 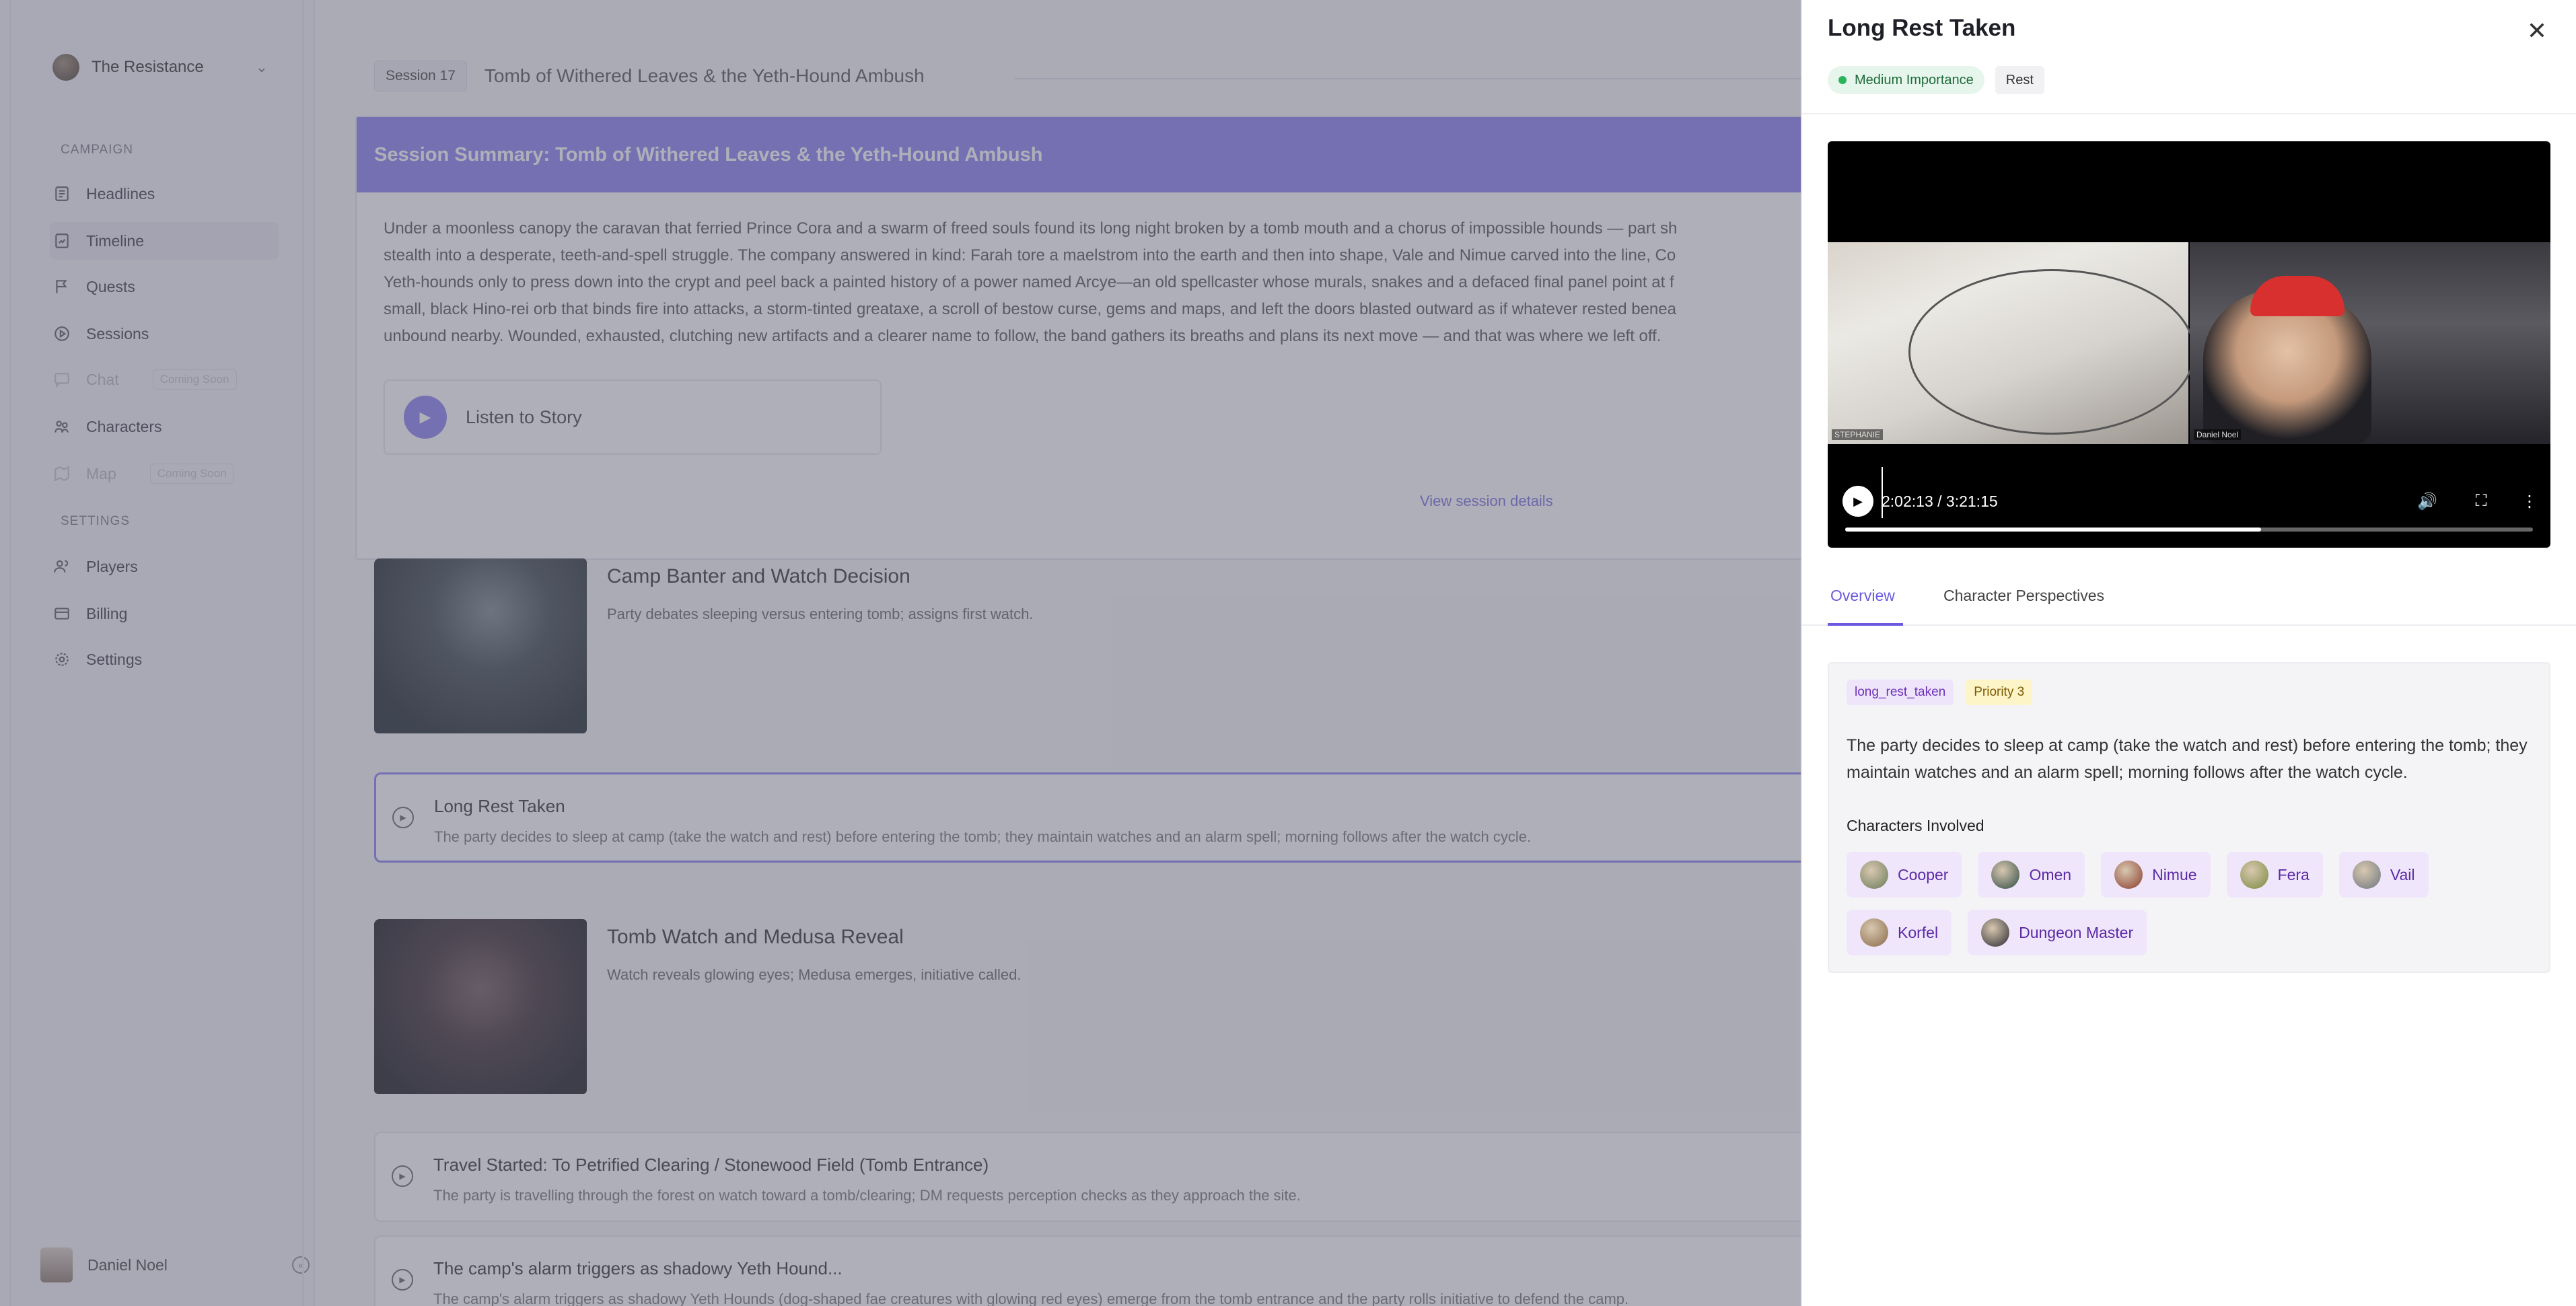 What do you see at coordinates (2402, 874) in the screenshot?
I see `character-name: Vail` at bounding box center [2402, 874].